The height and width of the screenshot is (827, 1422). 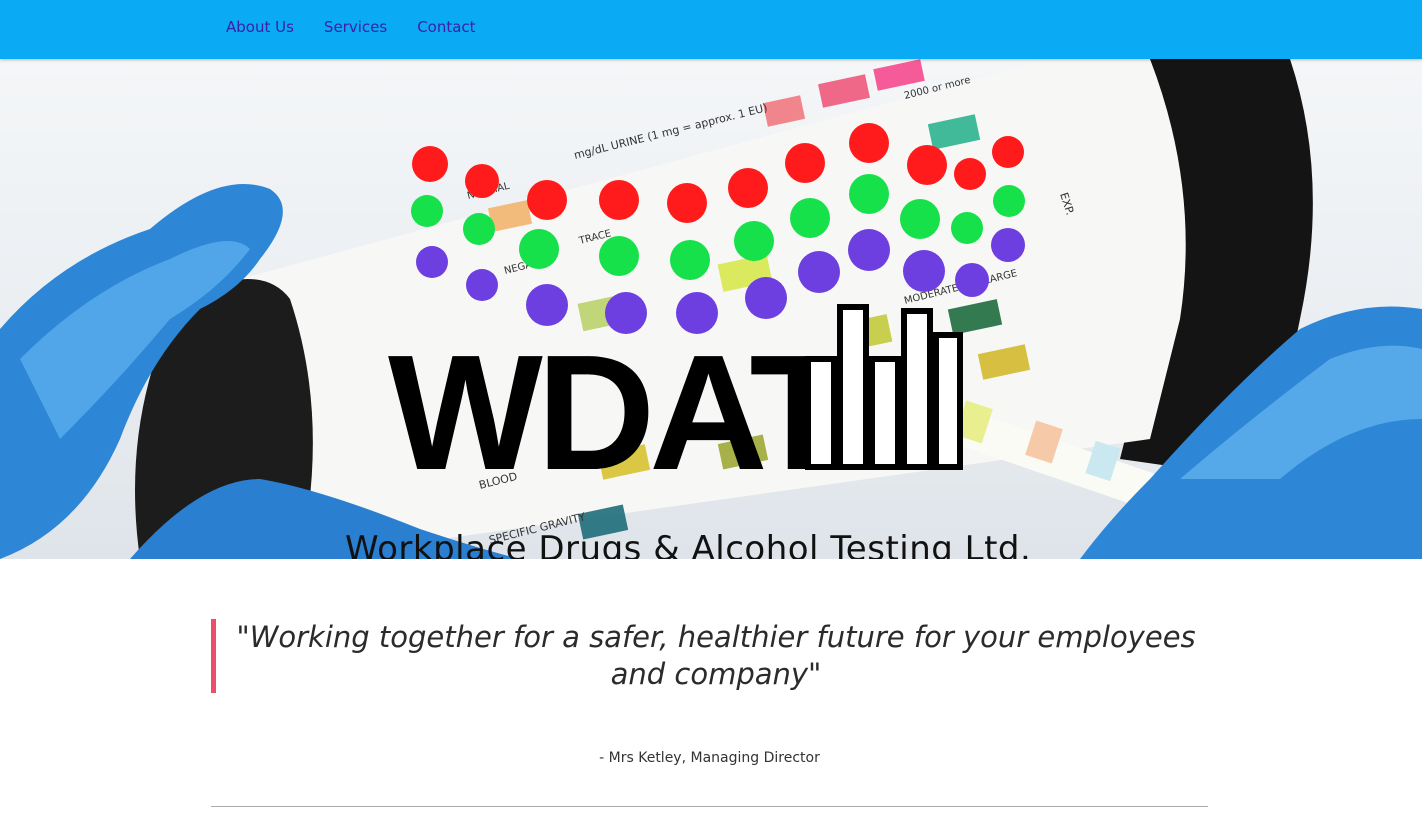 What do you see at coordinates (260, 27) in the screenshot?
I see `nav-about-us-link: About Us` at bounding box center [260, 27].